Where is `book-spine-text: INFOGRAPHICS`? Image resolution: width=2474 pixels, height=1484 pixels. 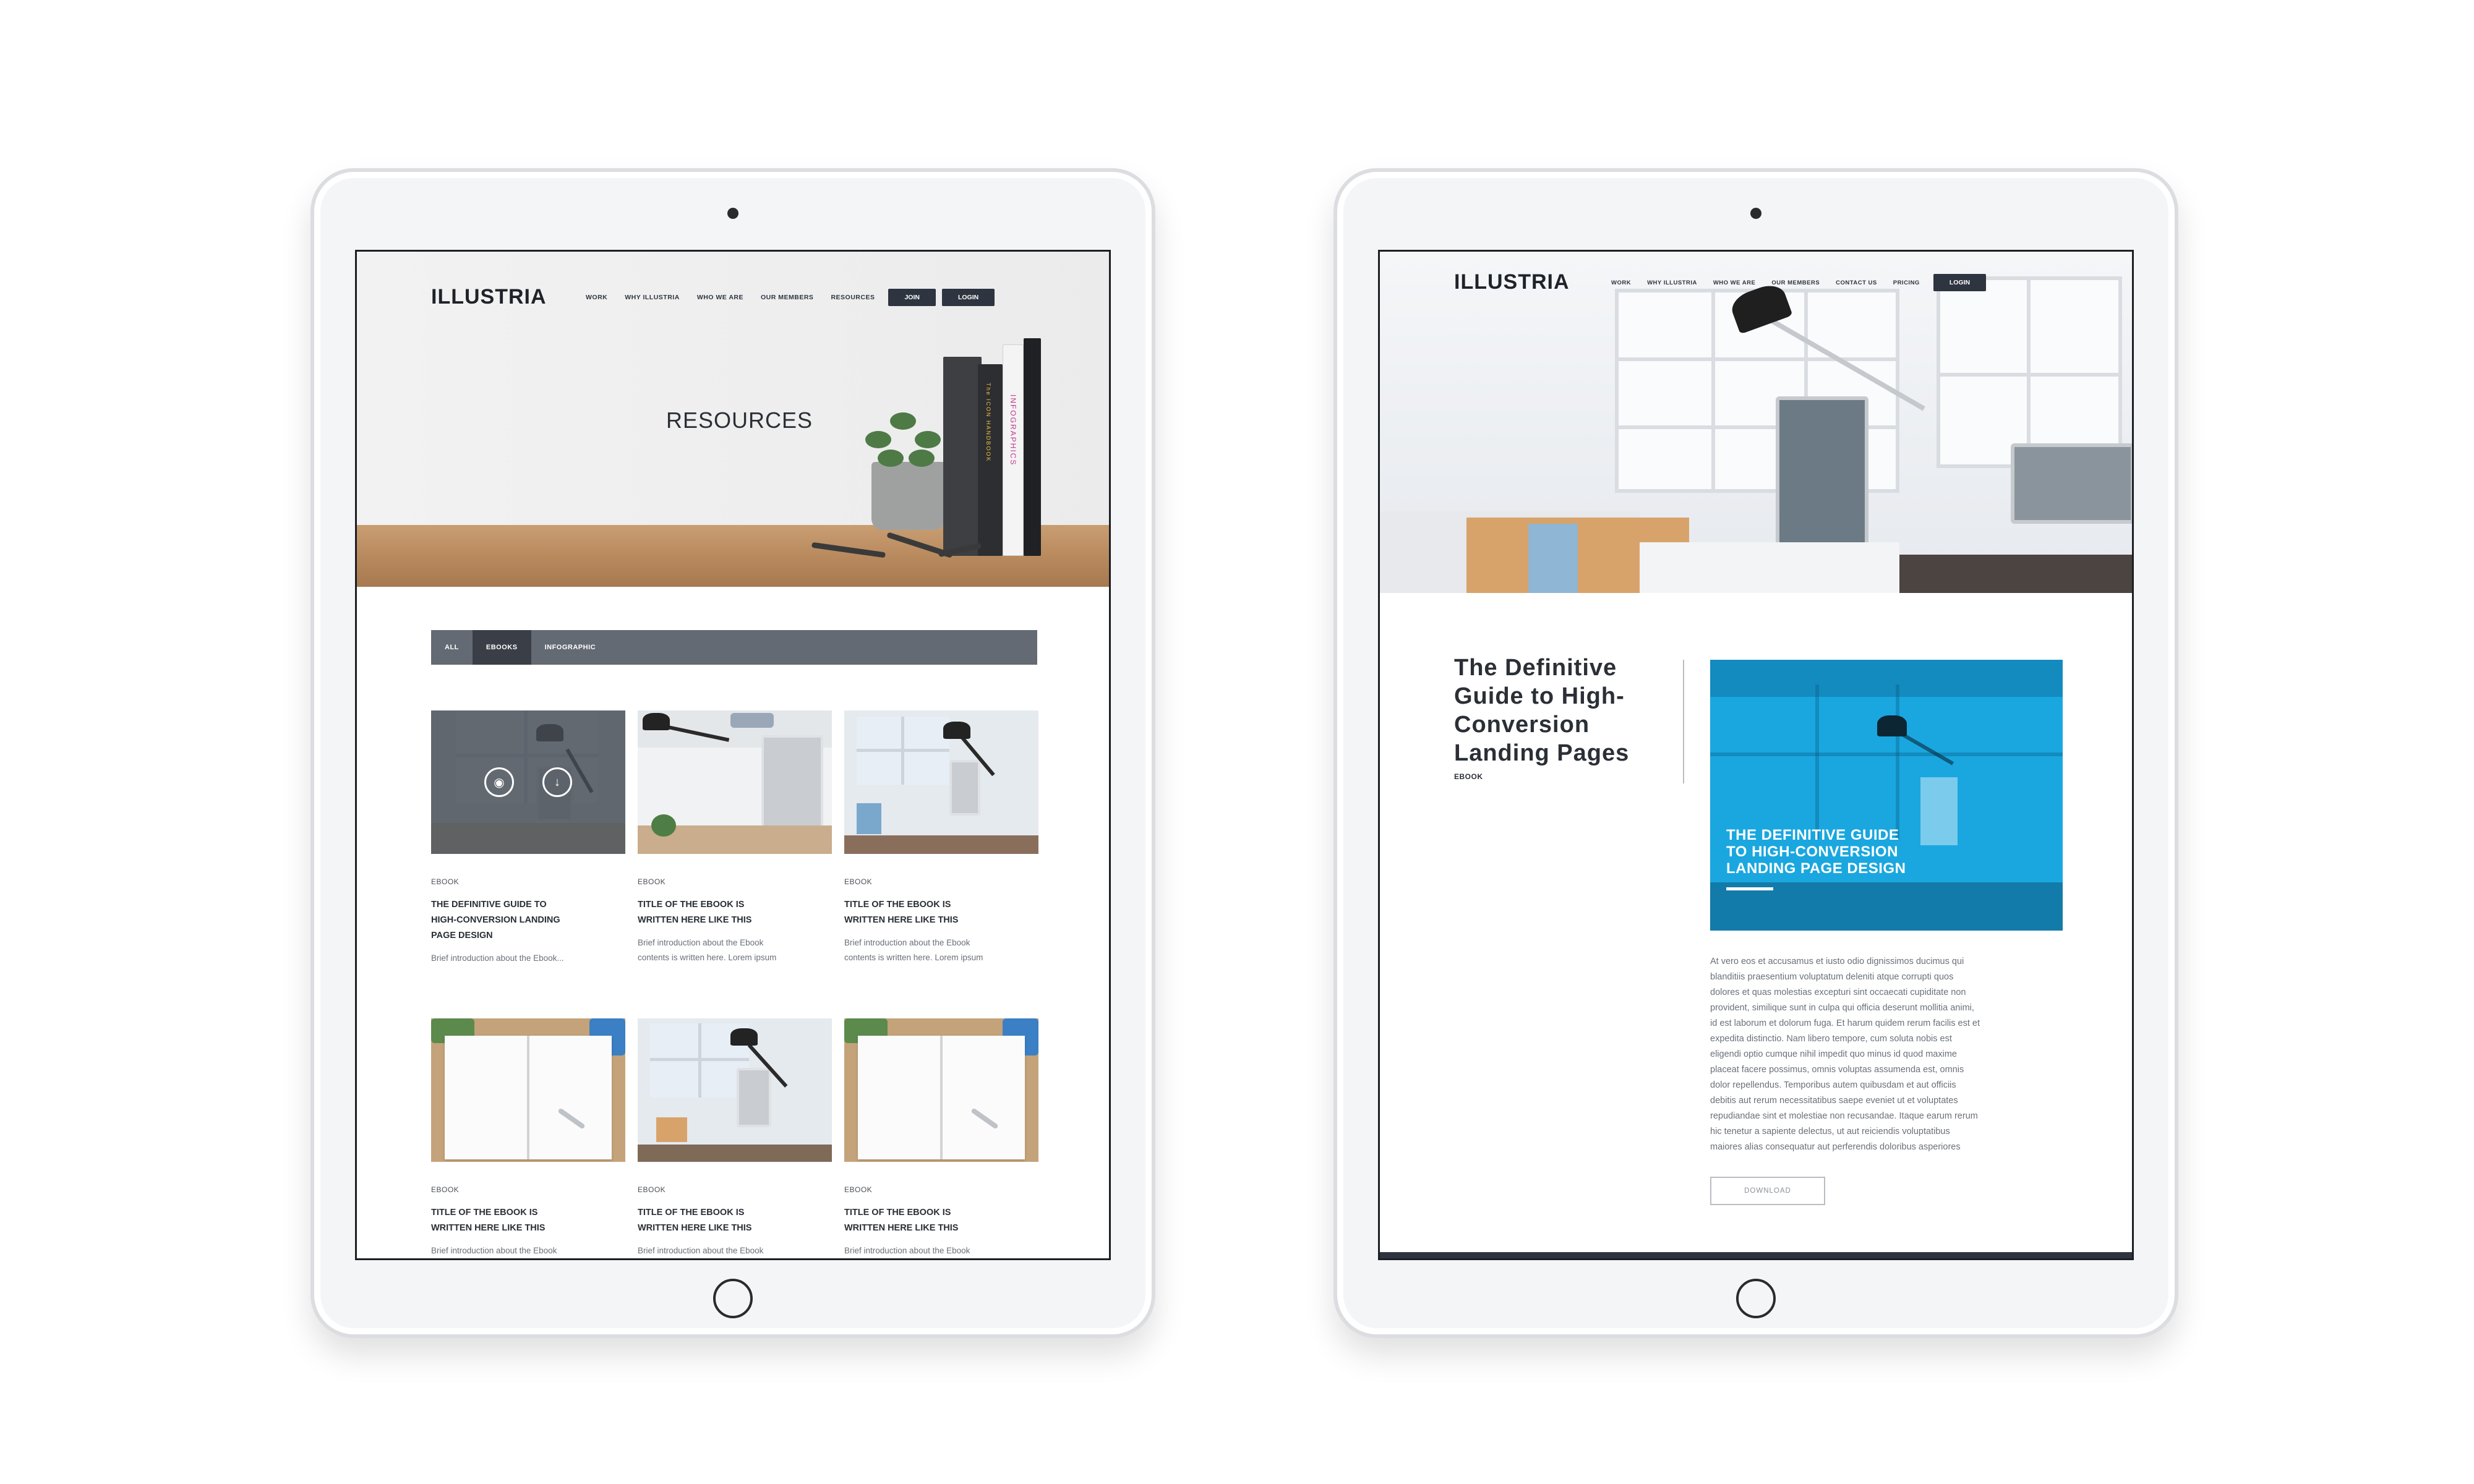 book-spine-text: INFOGRAPHICS is located at coordinates (1013, 430).